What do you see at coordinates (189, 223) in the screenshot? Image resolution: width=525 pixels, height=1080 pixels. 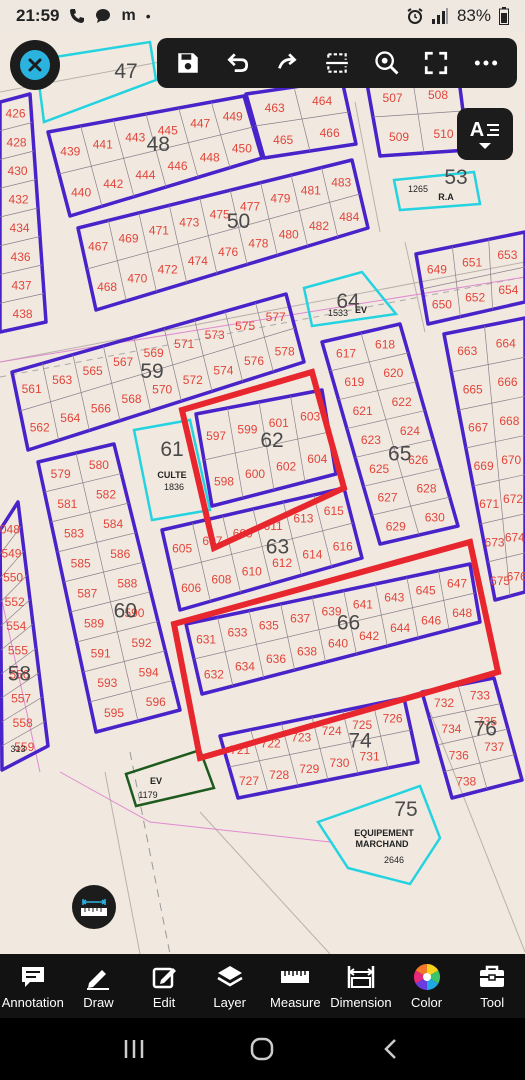 I see `lot-number: 473` at bounding box center [189, 223].